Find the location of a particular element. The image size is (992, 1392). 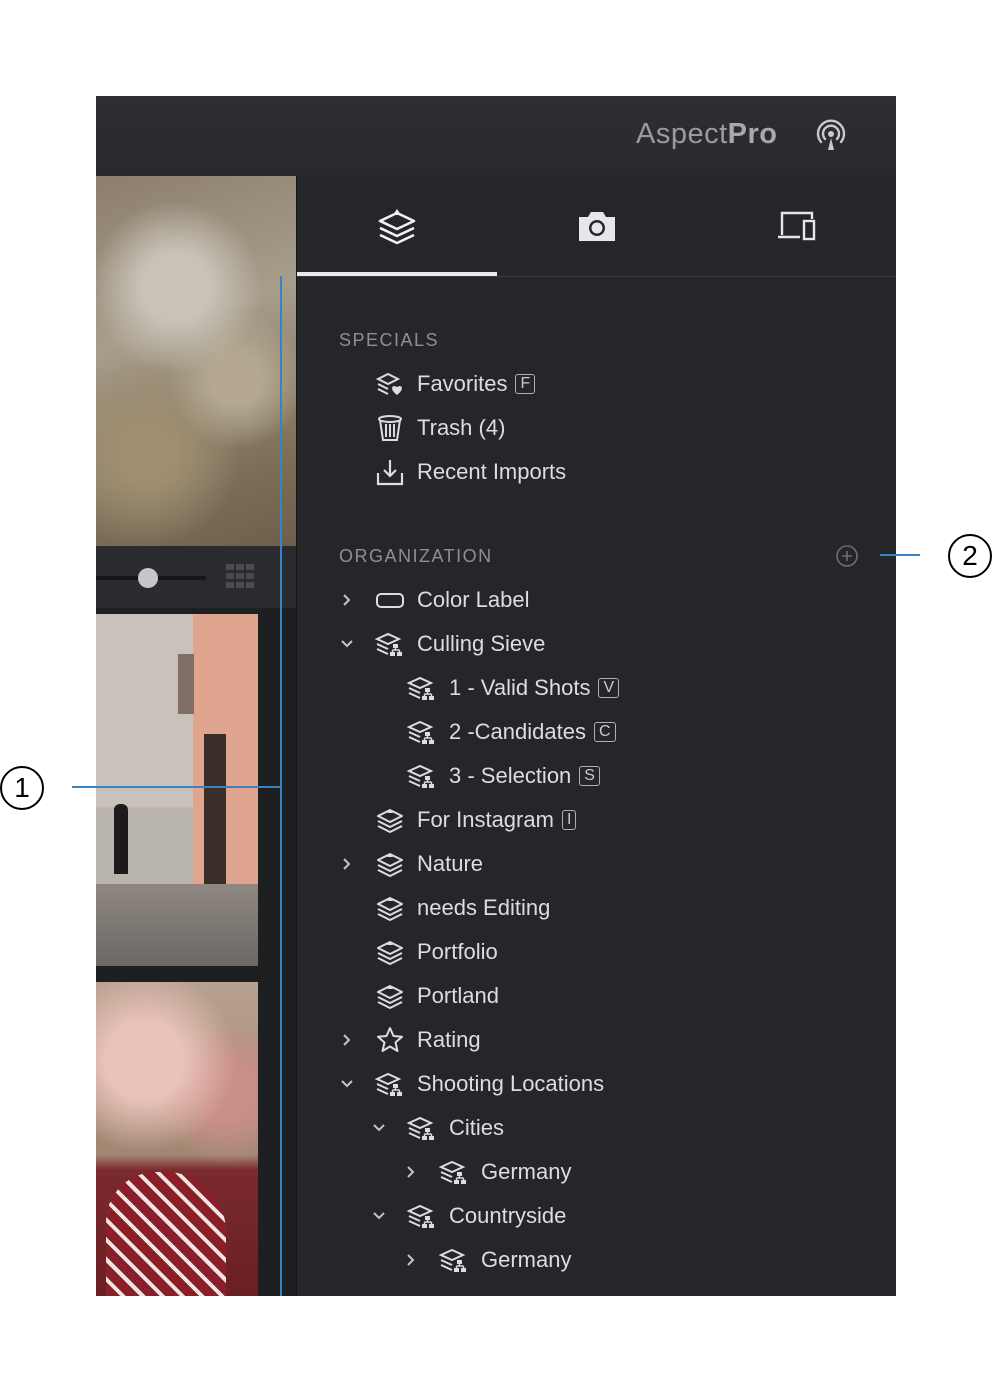

devices-icon is located at coordinates (797, 226).